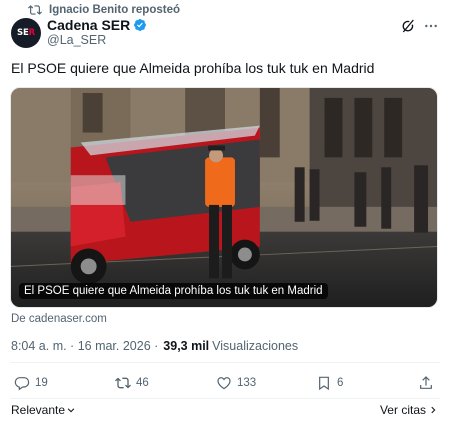 The width and height of the screenshot is (450, 425). Describe the element at coordinates (76, 40) in the screenshot. I see `author-handle: @La_SER` at that location.